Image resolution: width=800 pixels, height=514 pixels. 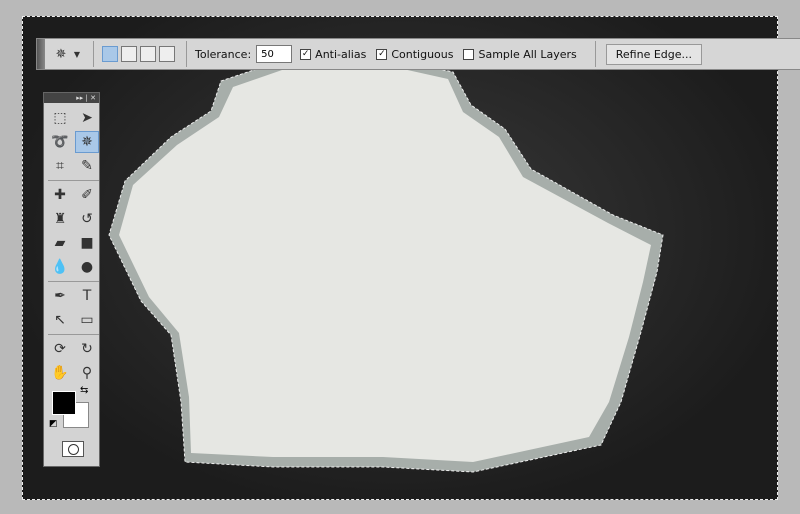 I want to click on zoom-tool: ⚲, so click(x=87, y=373).